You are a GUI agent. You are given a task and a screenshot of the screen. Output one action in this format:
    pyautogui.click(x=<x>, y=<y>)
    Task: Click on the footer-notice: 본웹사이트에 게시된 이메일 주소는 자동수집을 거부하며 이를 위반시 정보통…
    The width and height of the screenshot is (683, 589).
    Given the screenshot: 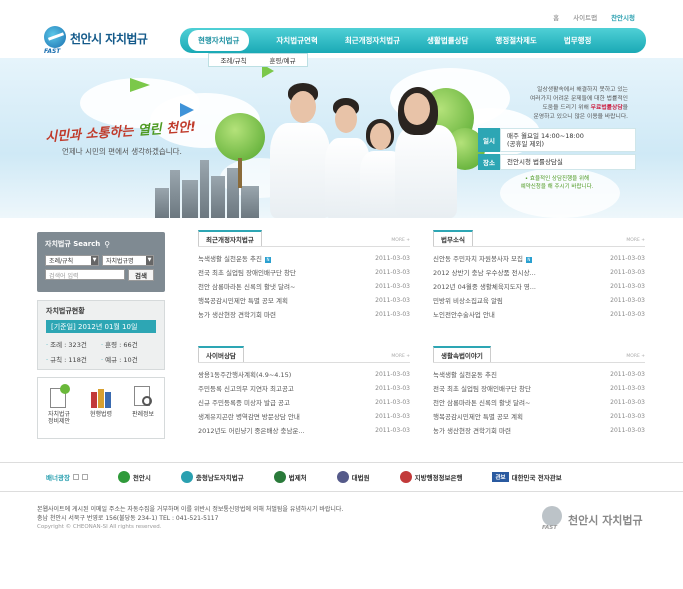 What is the action you would take?
    pyautogui.click(x=190, y=509)
    